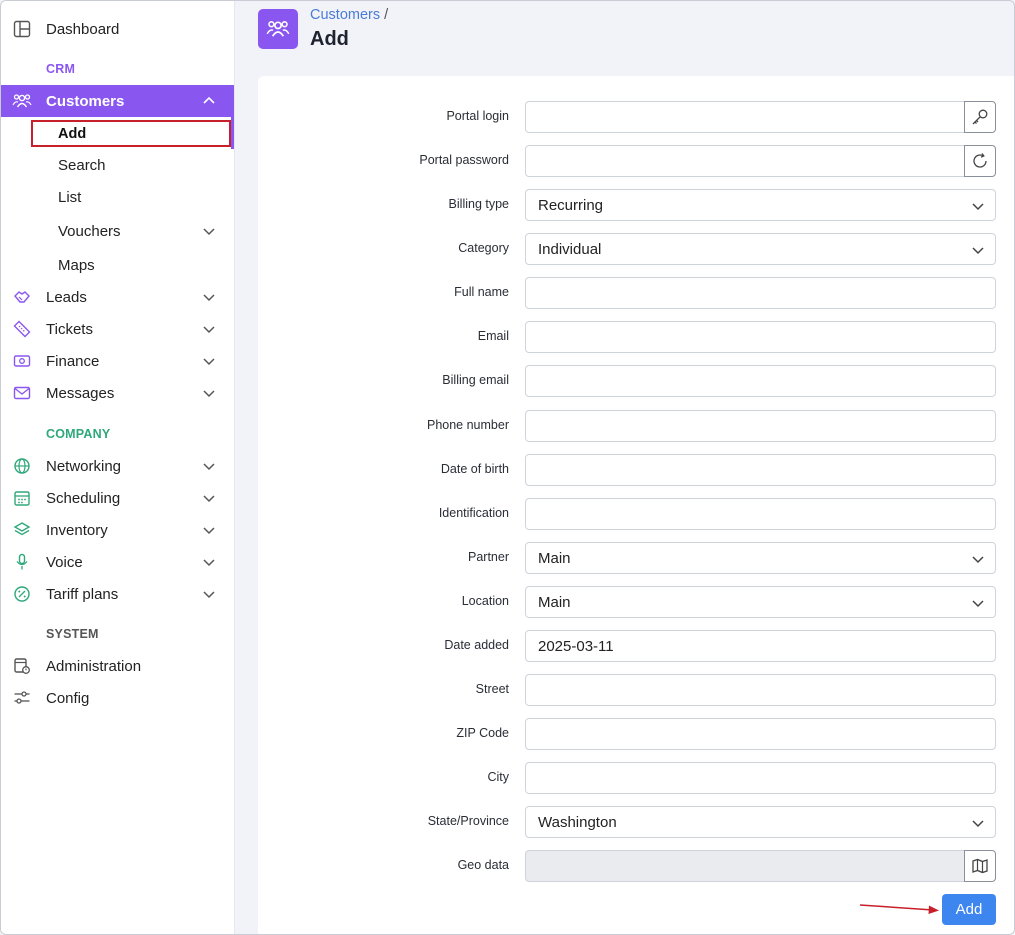  I want to click on sidebar-subitem-list: List, so click(69, 197).